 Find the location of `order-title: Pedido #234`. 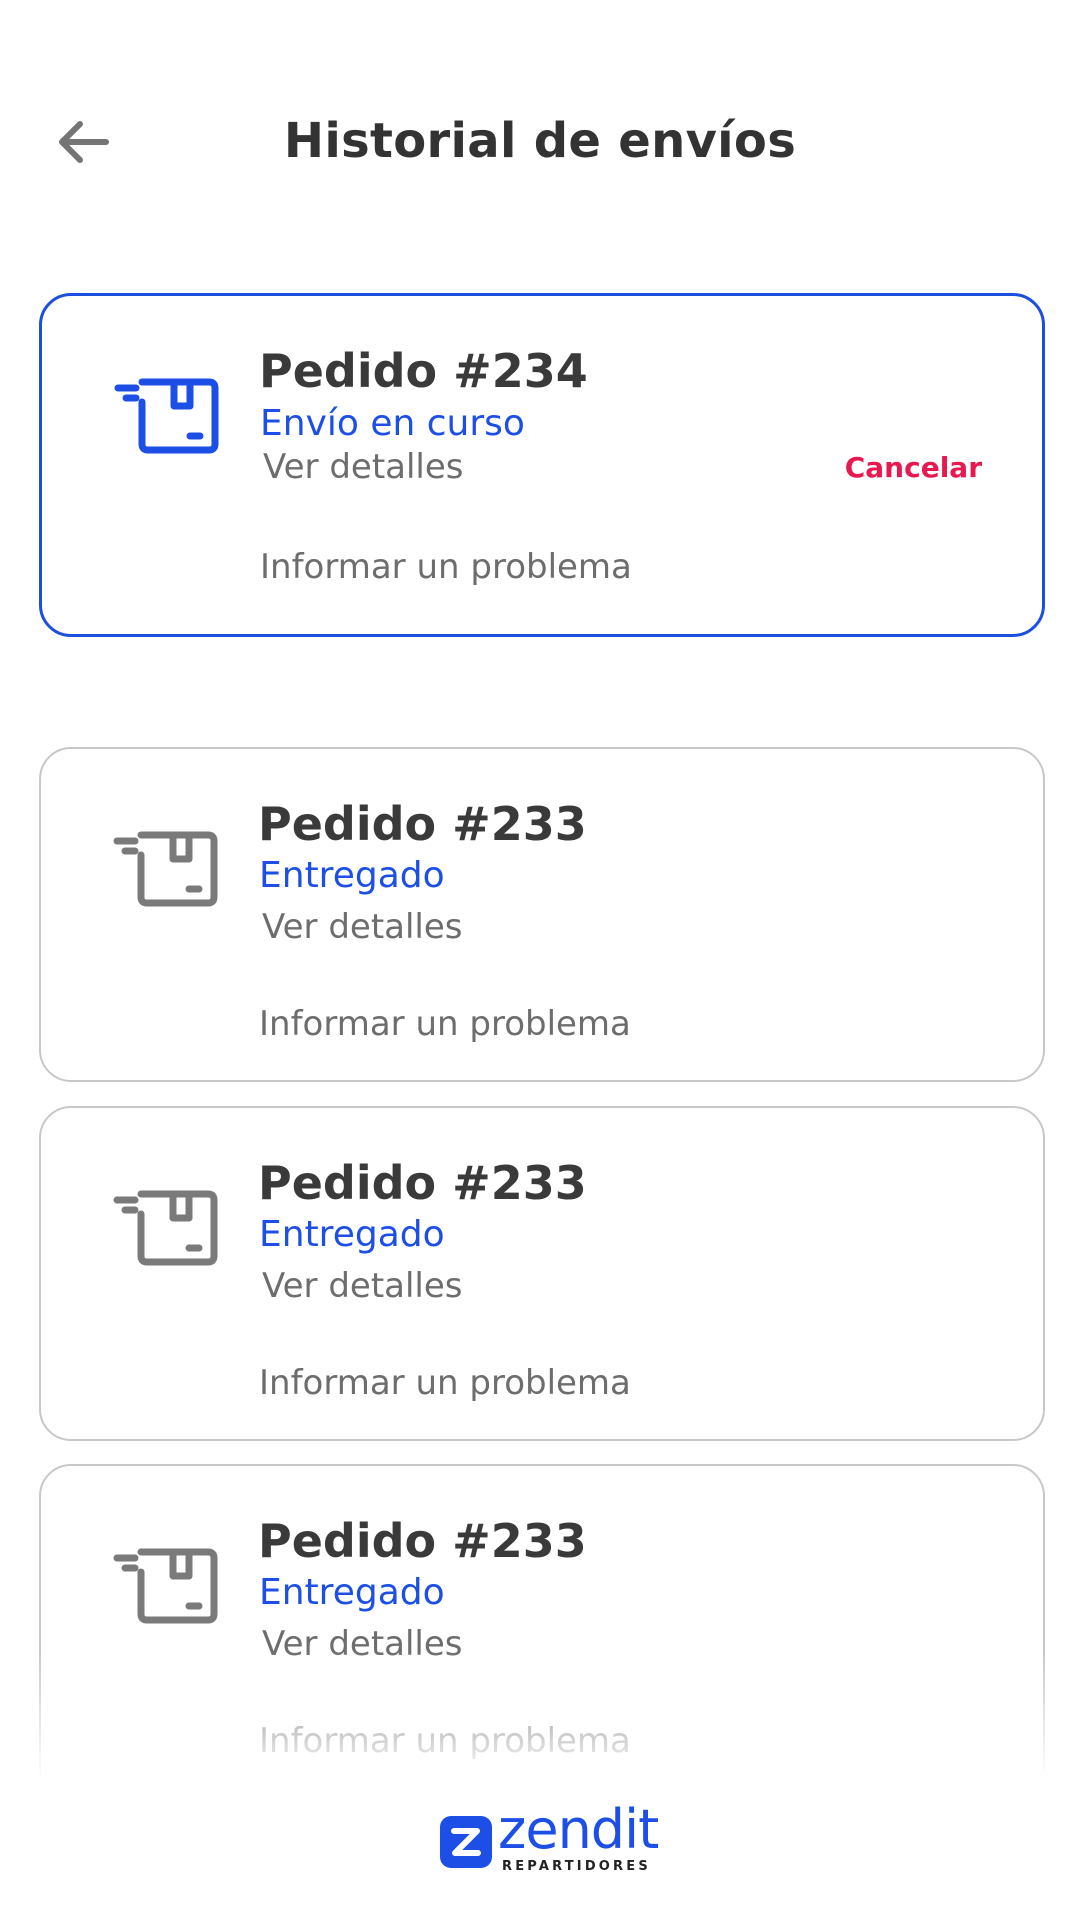

order-title: Pedido #234 is located at coordinates (423, 371).